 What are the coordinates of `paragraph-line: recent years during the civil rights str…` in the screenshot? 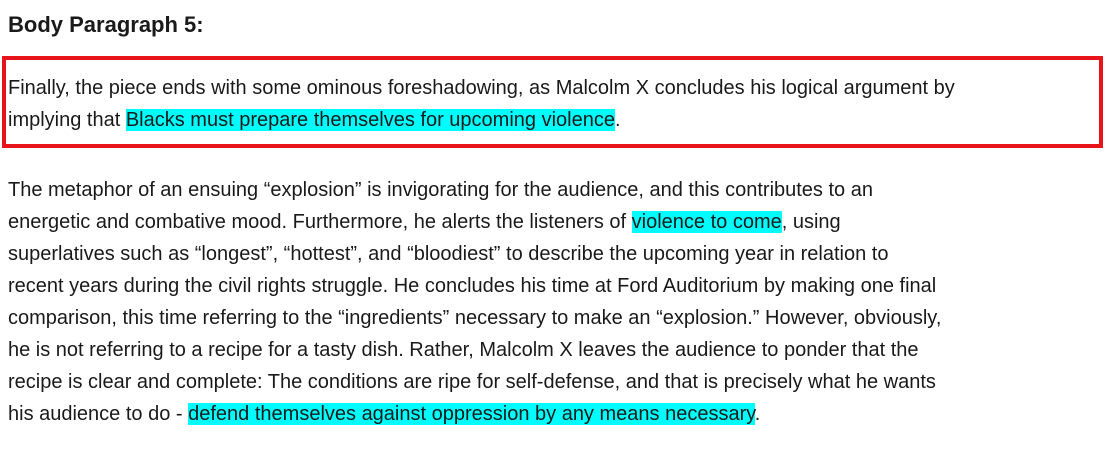 It's located at (472, 286).